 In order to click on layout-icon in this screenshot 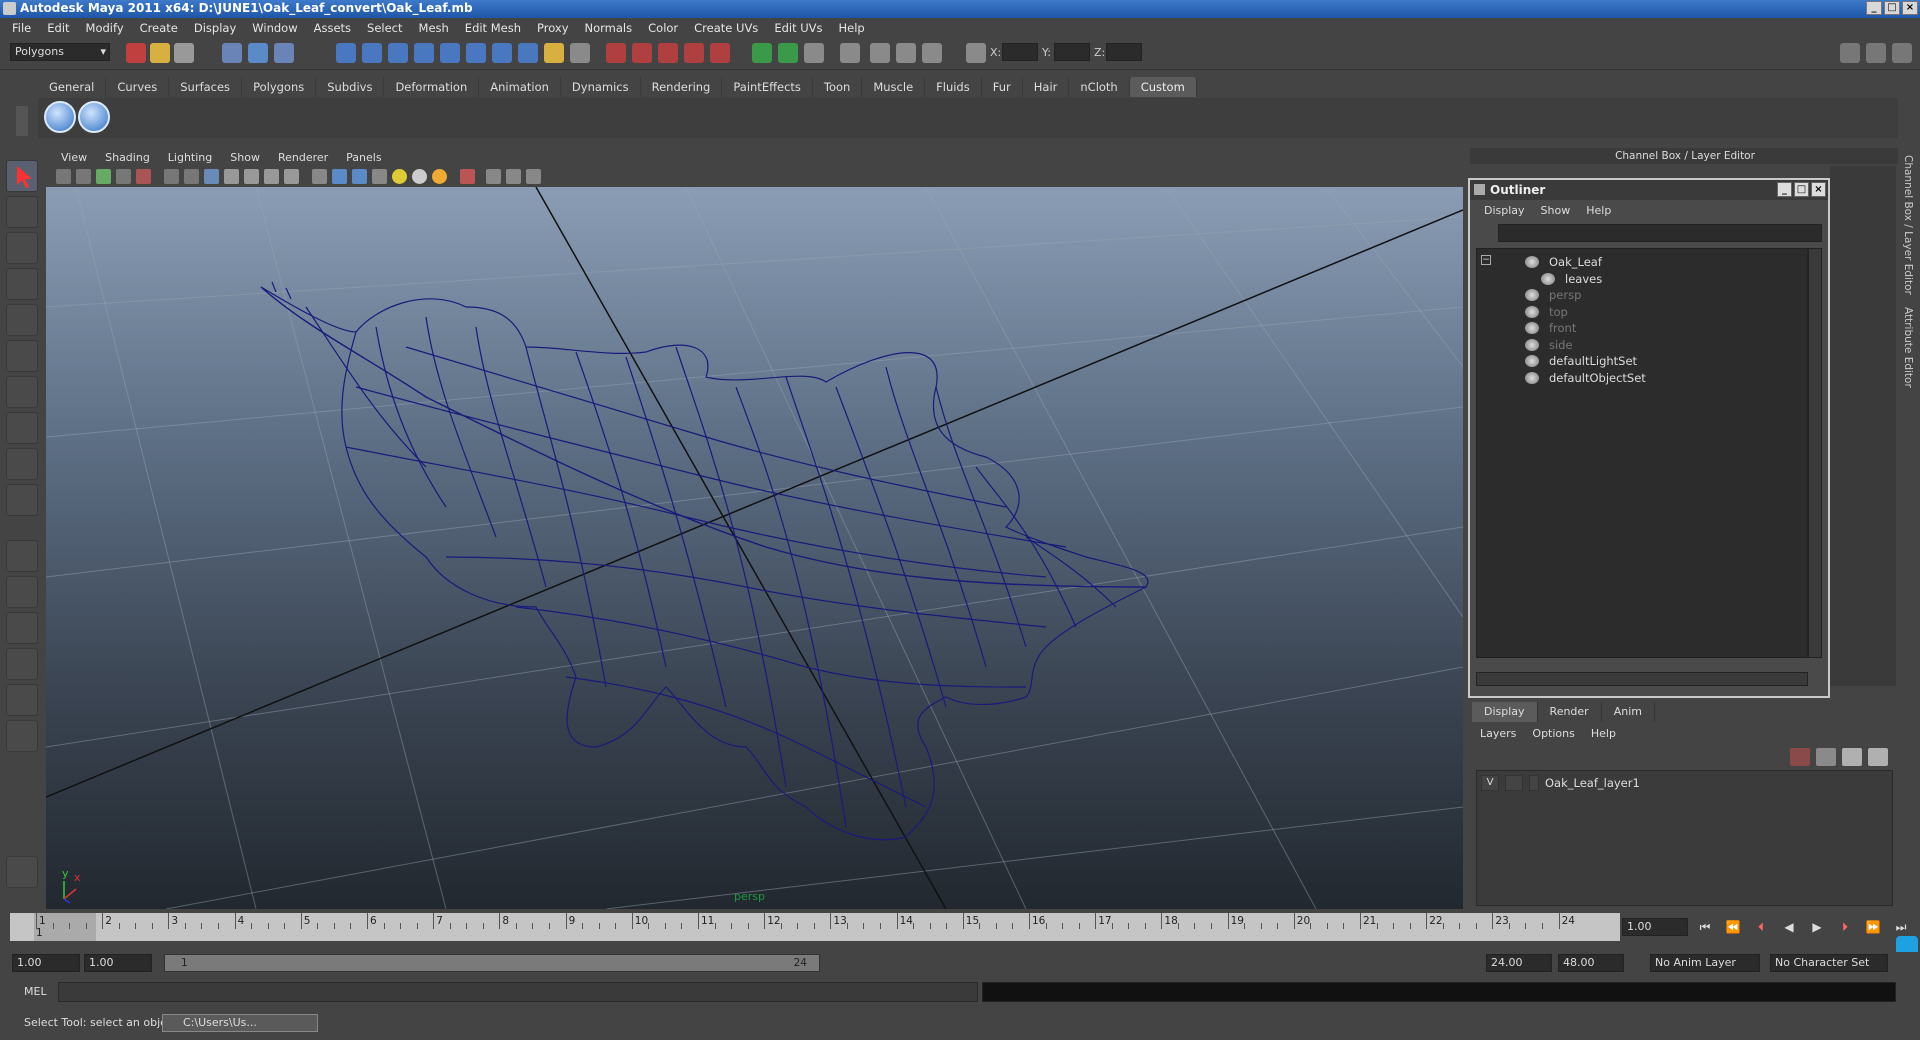, I will do `click(880, 53)`.